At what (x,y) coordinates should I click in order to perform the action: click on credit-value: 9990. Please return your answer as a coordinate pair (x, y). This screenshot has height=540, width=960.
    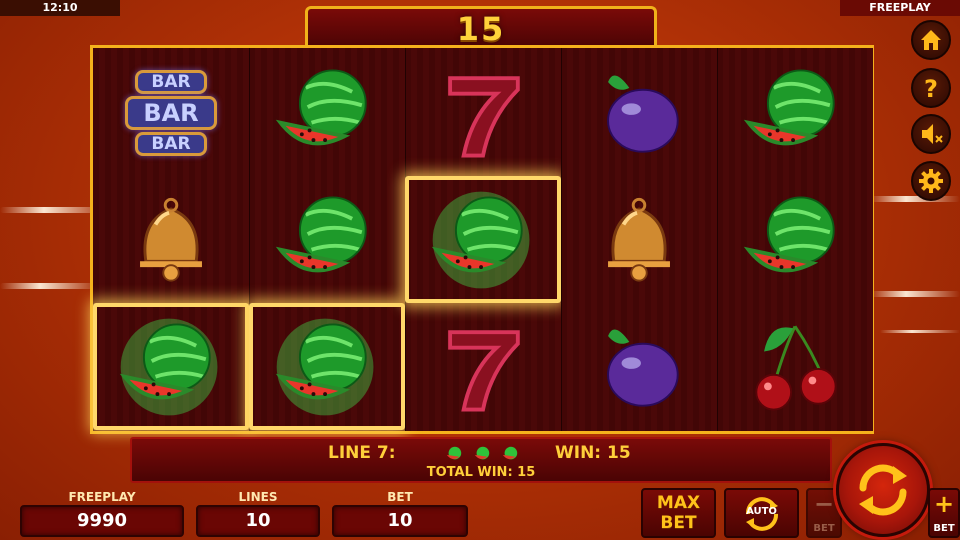
    Looking at the image, I should click on (102, 521).